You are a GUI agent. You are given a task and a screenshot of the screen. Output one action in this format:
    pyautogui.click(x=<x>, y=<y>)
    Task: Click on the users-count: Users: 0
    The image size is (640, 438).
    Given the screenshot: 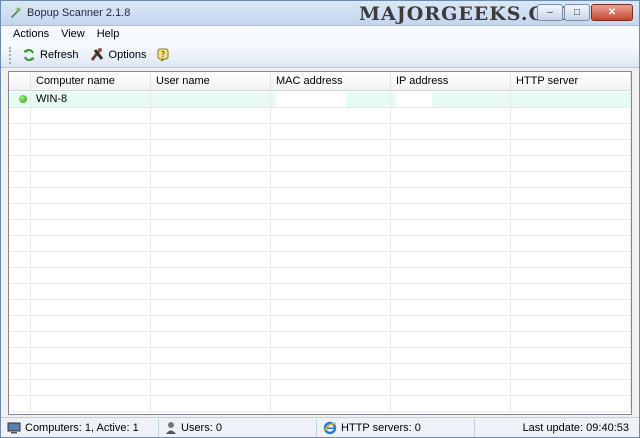 What is the action you would take?
    pyautogui.click(x=201, y=427)
    